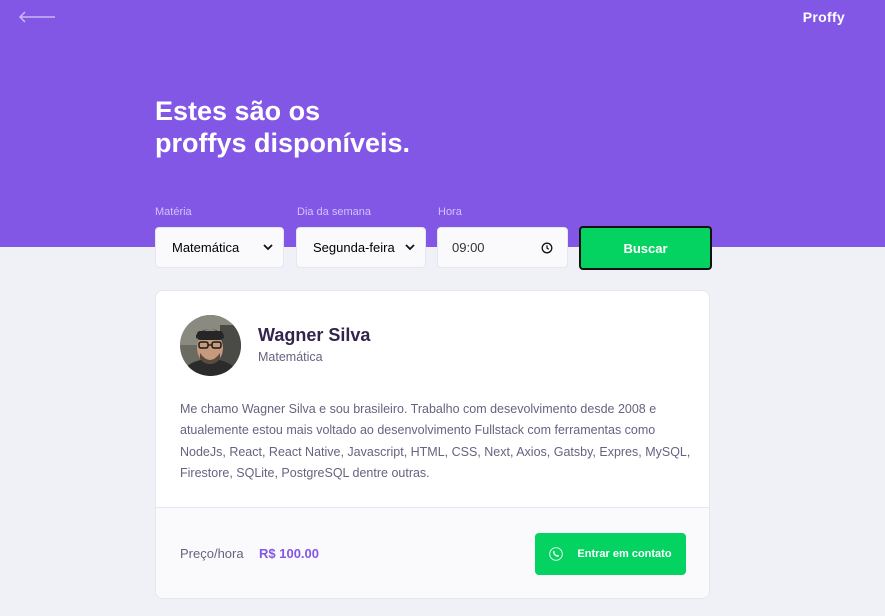 The image size is (885, 616). Describe the element at coordinates (645, 248) in the screenshot. I see `search-button: Buscar` at that location.